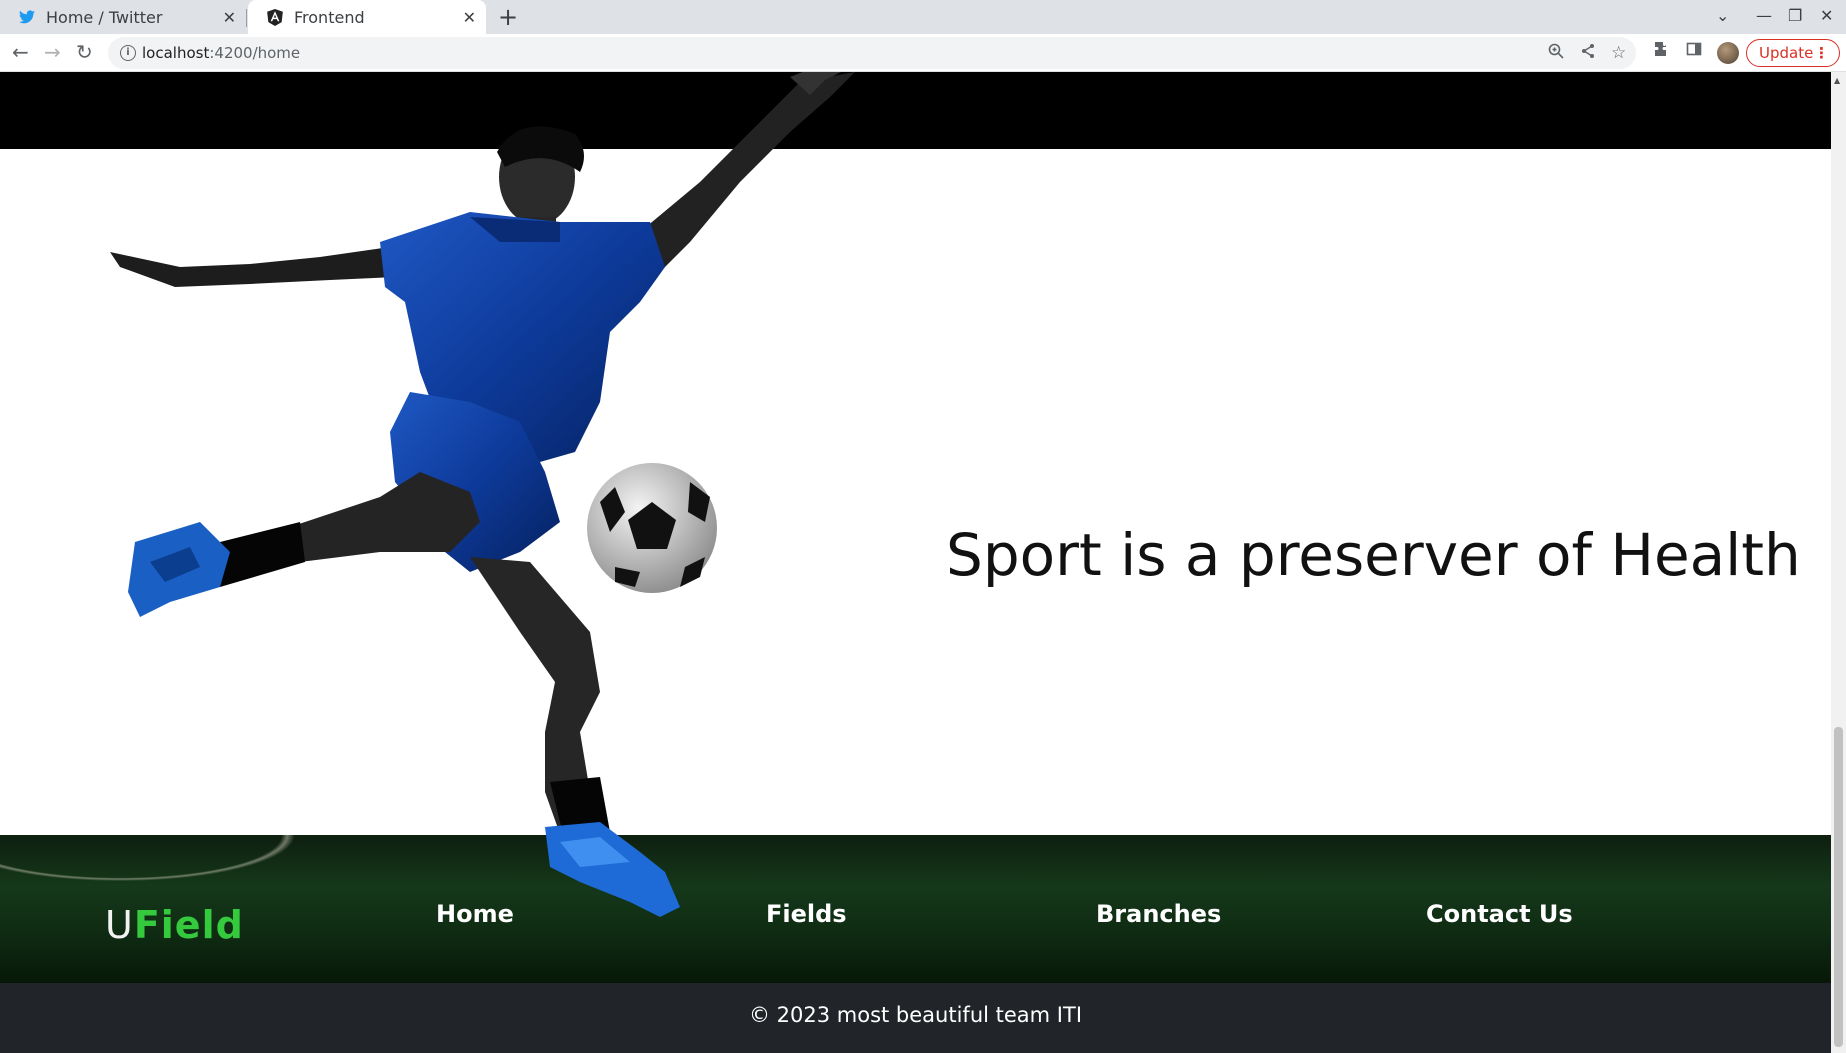  I want to click on address-bar: i localhost:4200/home ☆, so click(872, 53).